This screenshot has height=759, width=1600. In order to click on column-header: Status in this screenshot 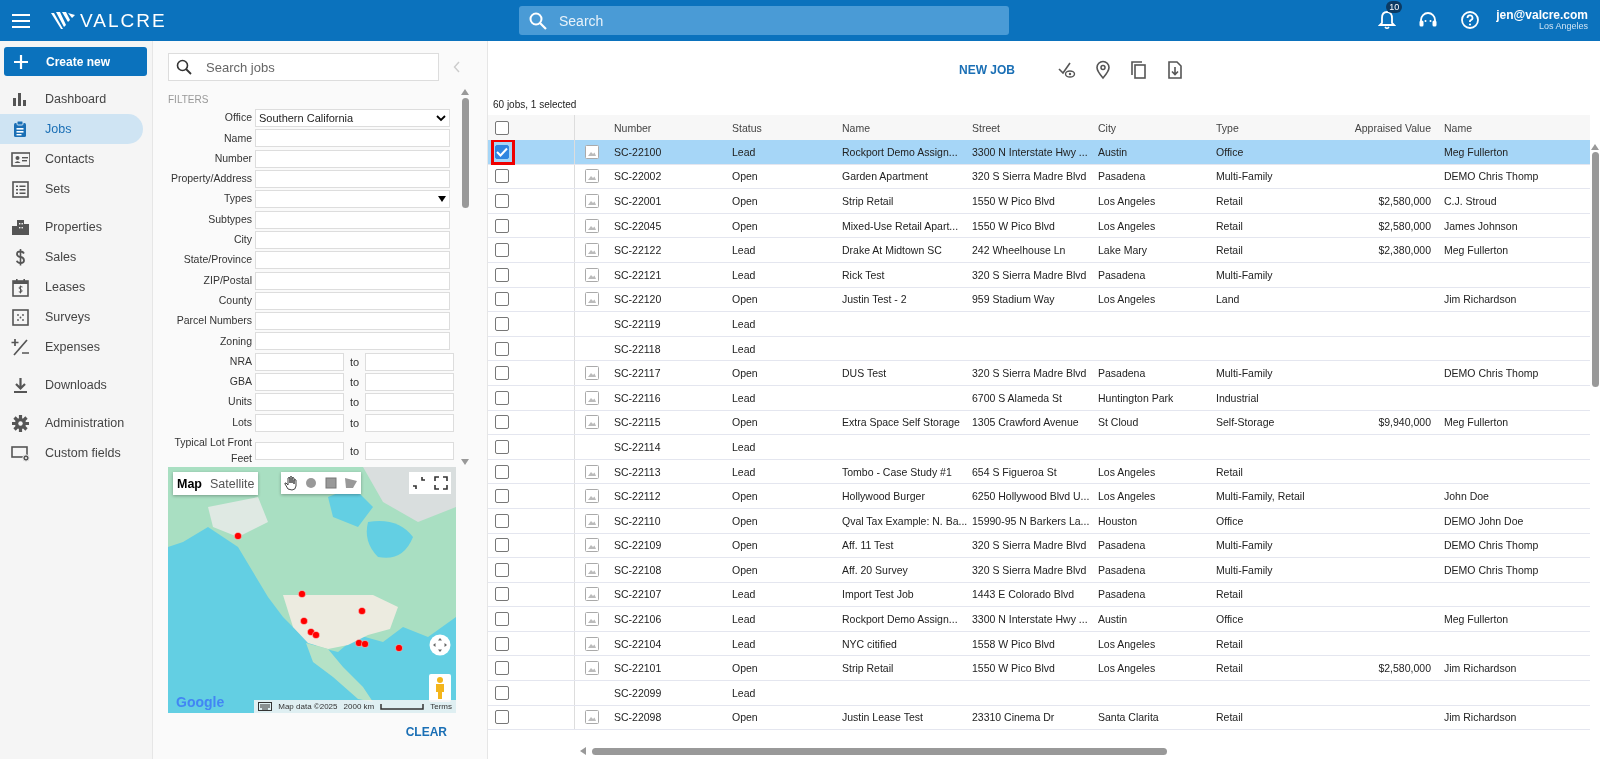, I will do `click(784, 127)`.